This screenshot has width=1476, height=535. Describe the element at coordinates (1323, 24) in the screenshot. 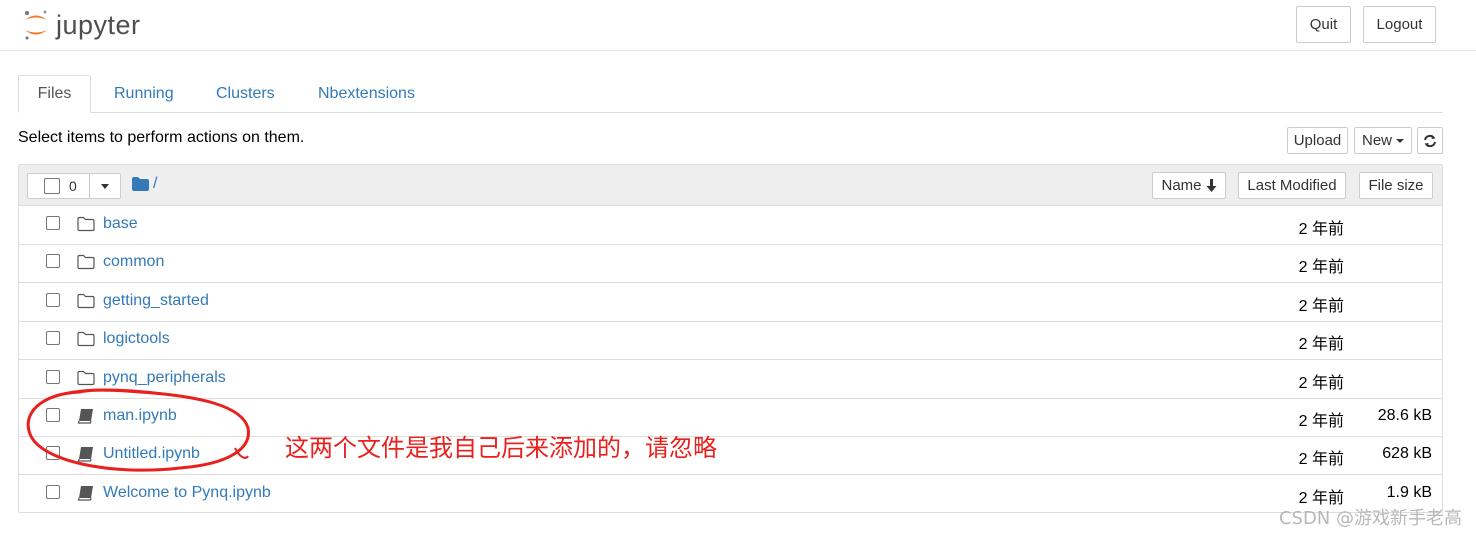

I see `quit-button: Quit` at that location.